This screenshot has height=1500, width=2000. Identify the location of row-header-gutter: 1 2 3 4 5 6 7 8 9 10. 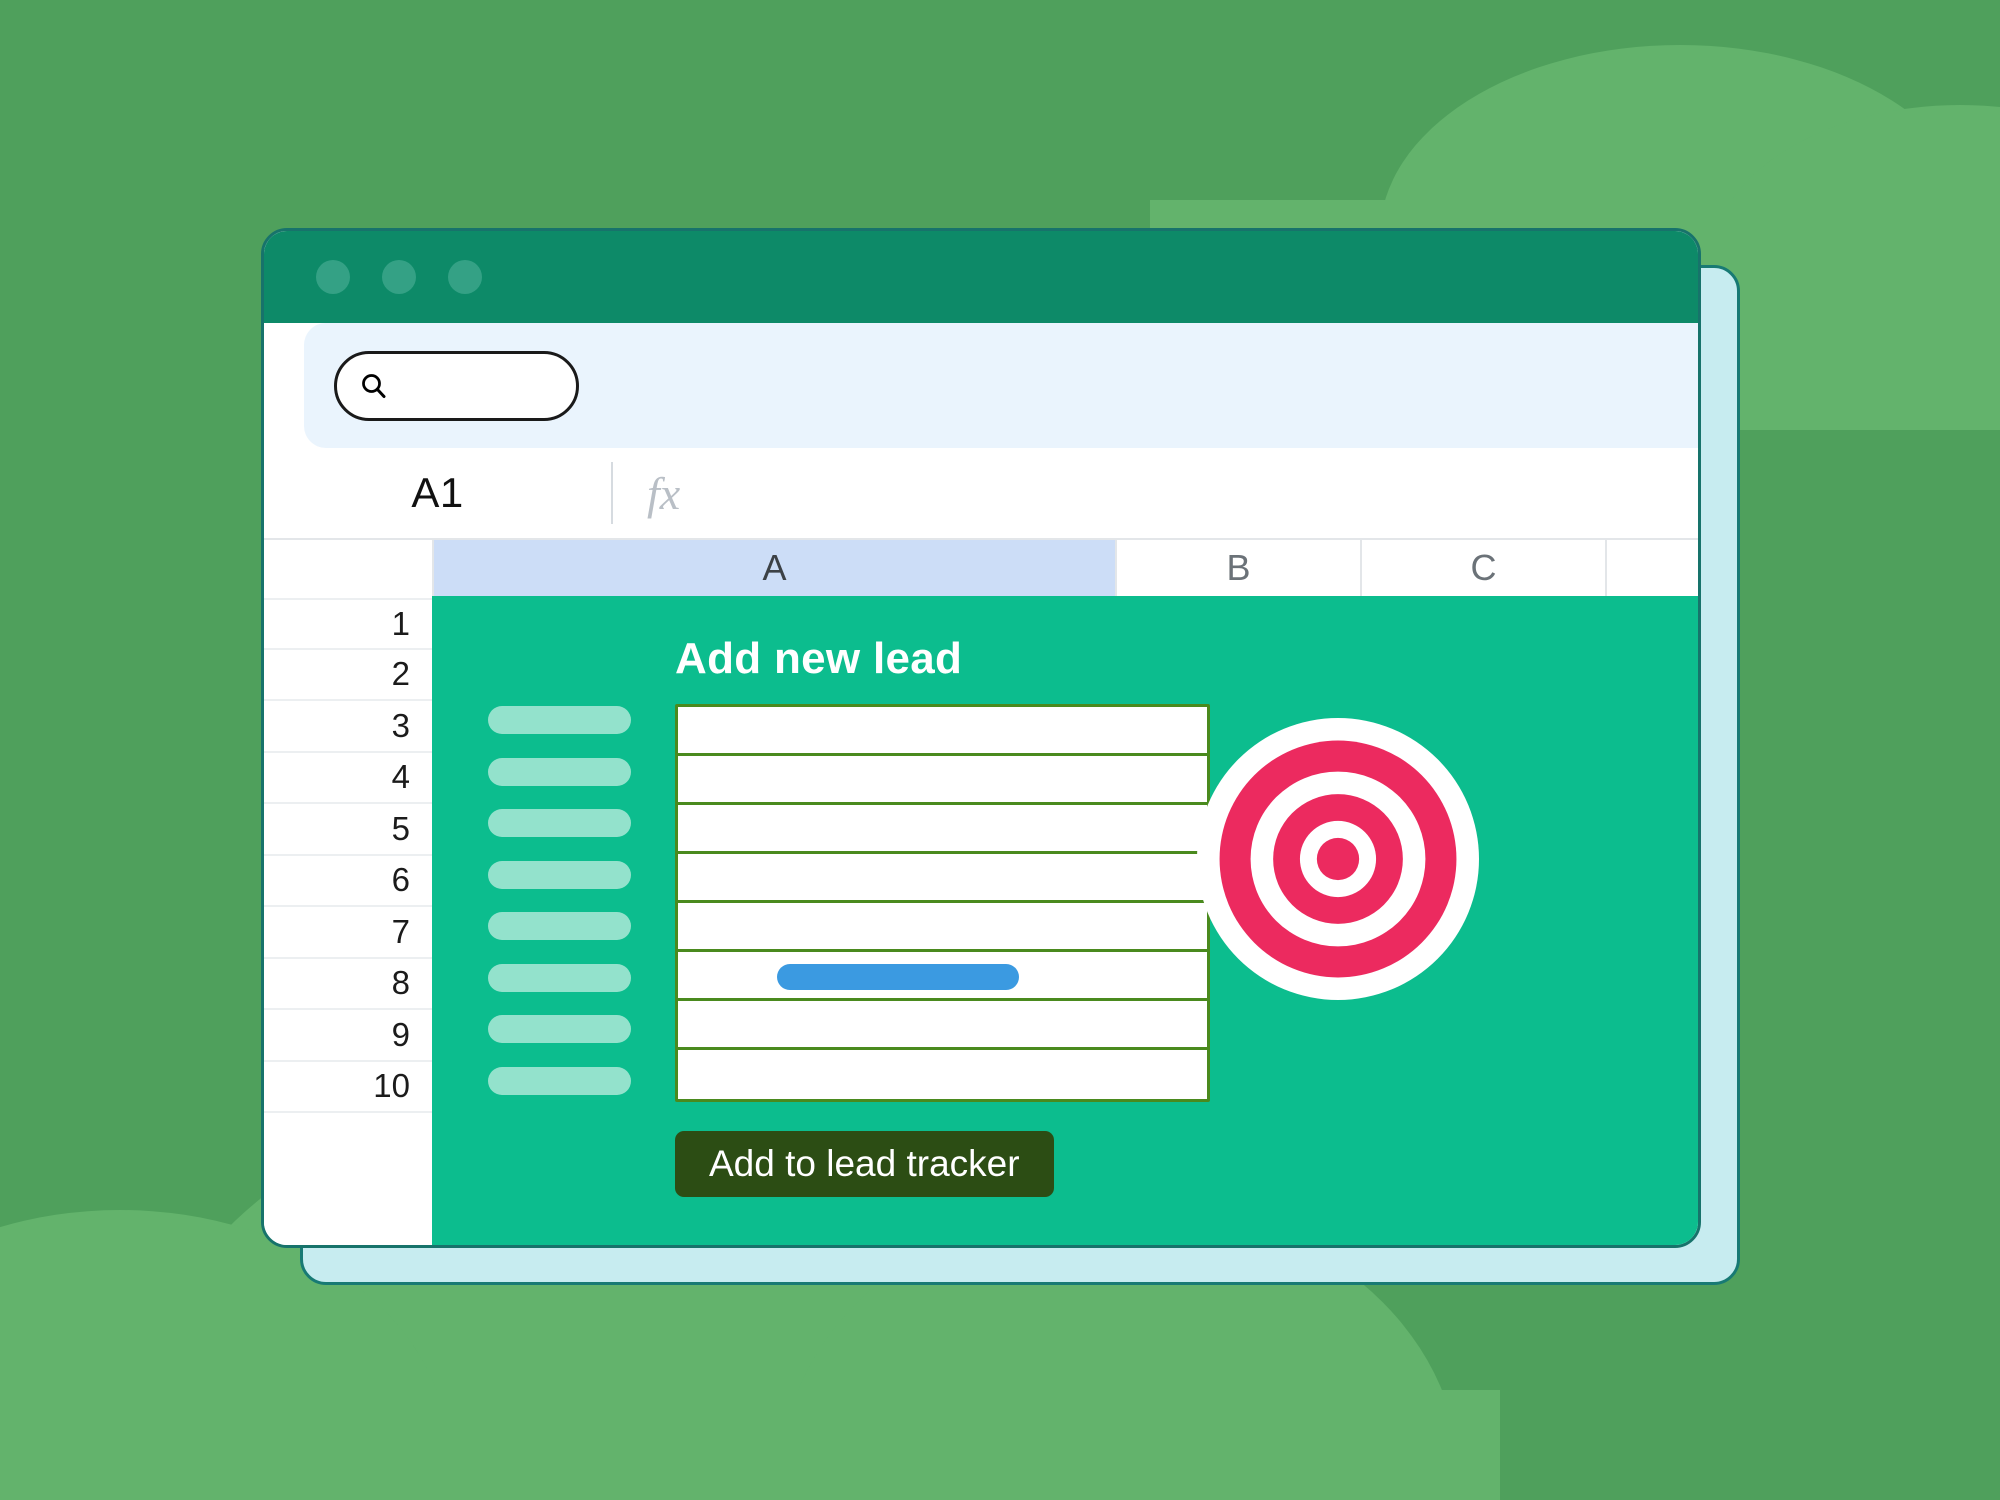
(348, 920).